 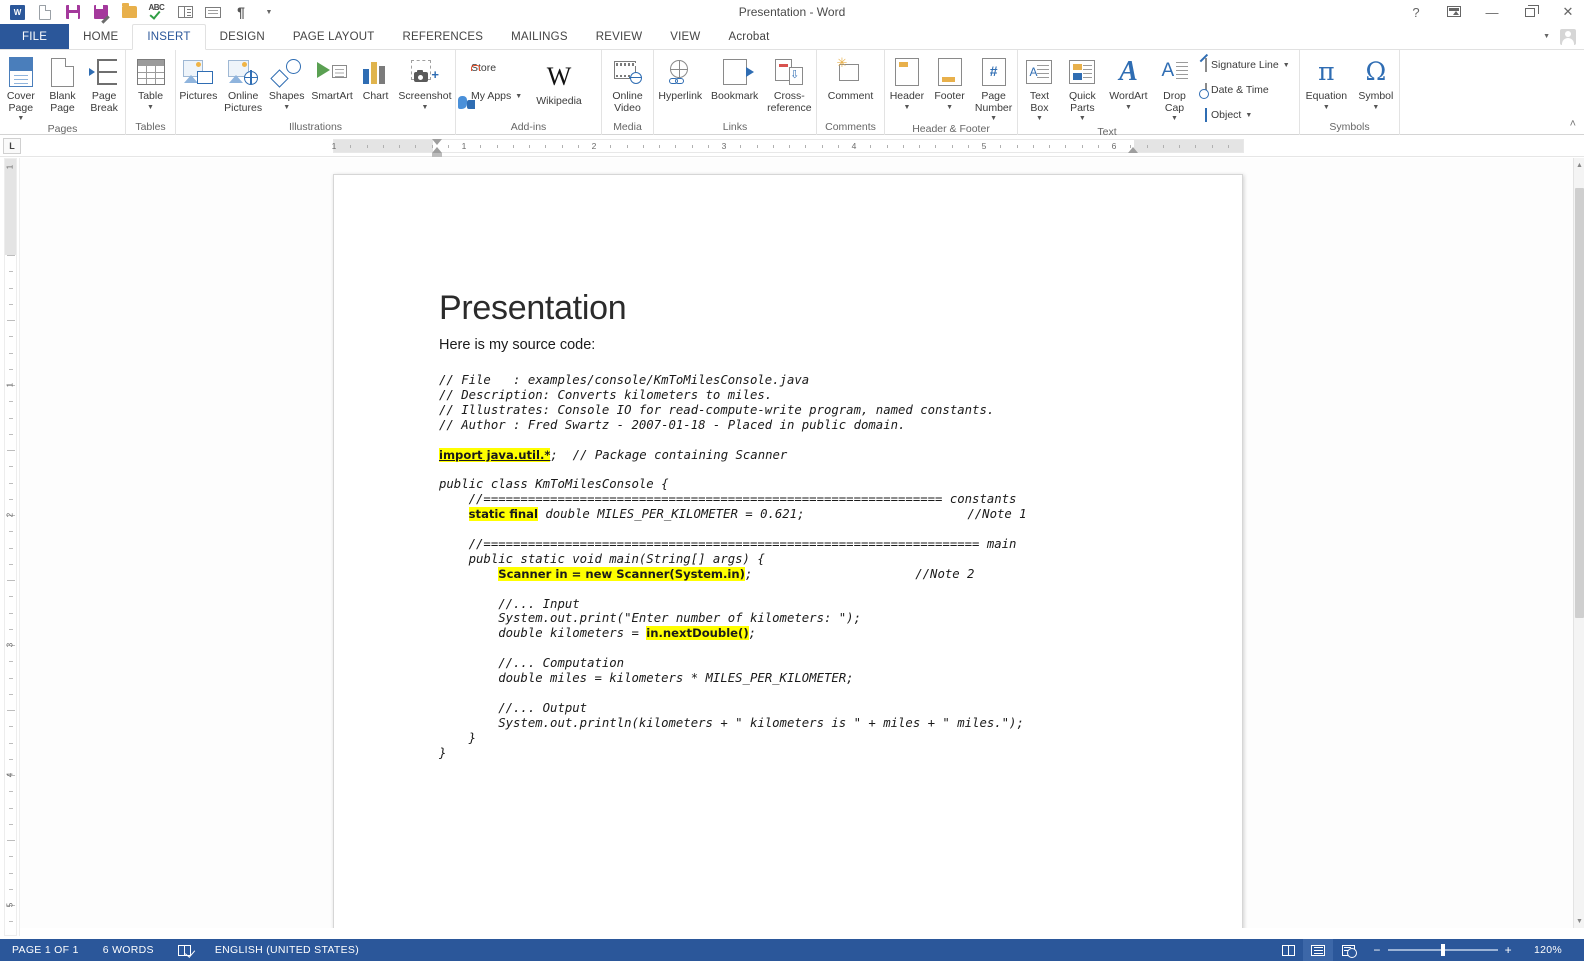 I want to click on signature-line-dropdown-icon: ▼, so click(x=1286, y=65).